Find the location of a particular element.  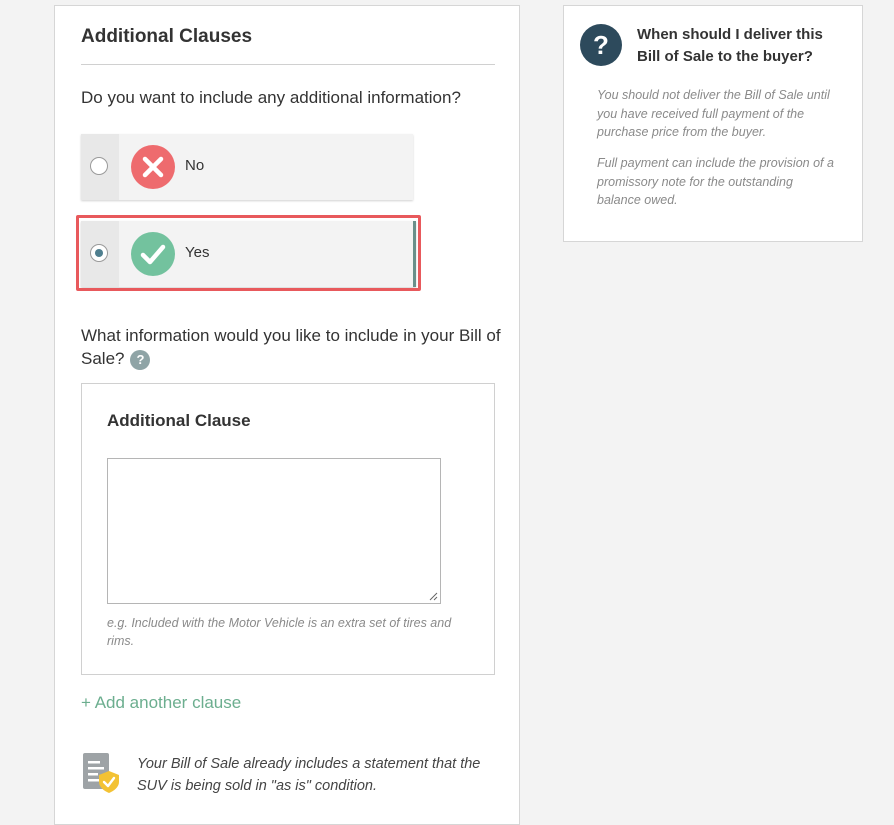

divider is located at coordinates (288, 64).